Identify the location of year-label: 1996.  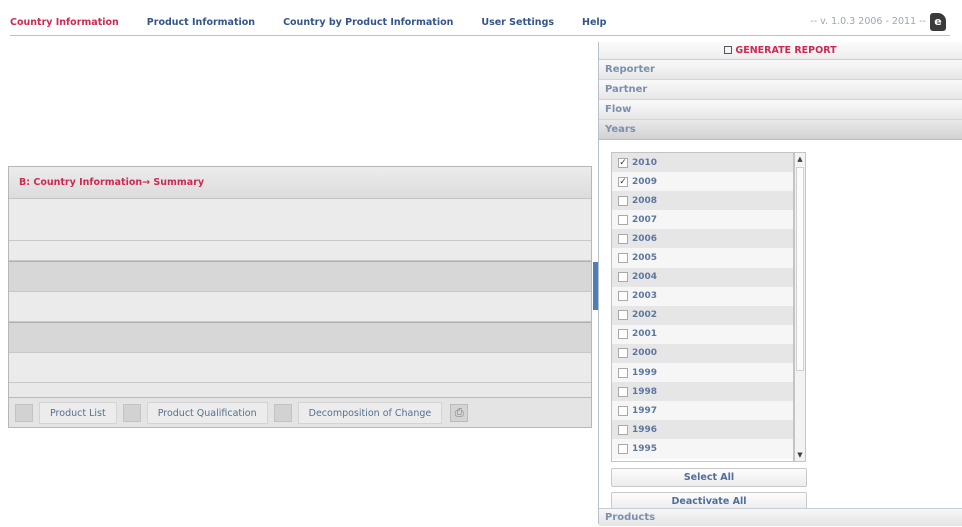
(645, 429).